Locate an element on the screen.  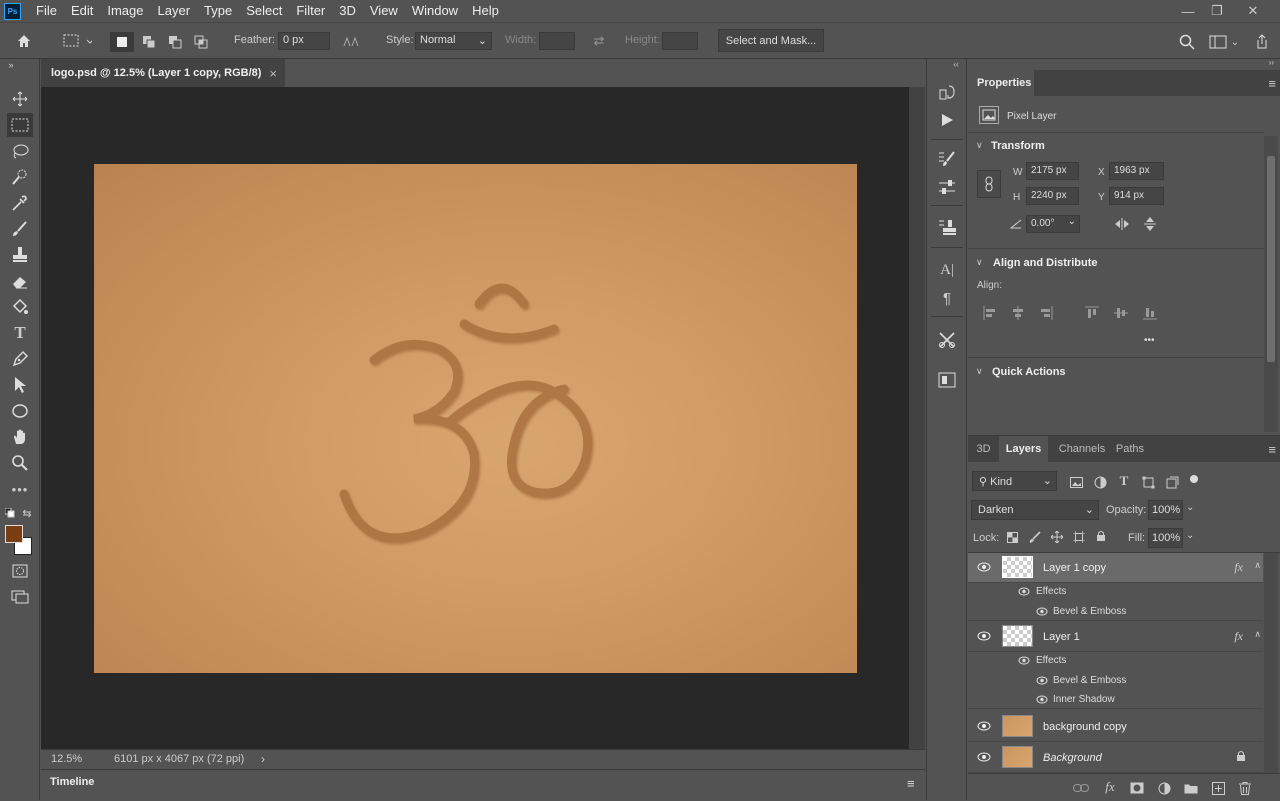
menu-help: Help is located at coordinates (485, 11).